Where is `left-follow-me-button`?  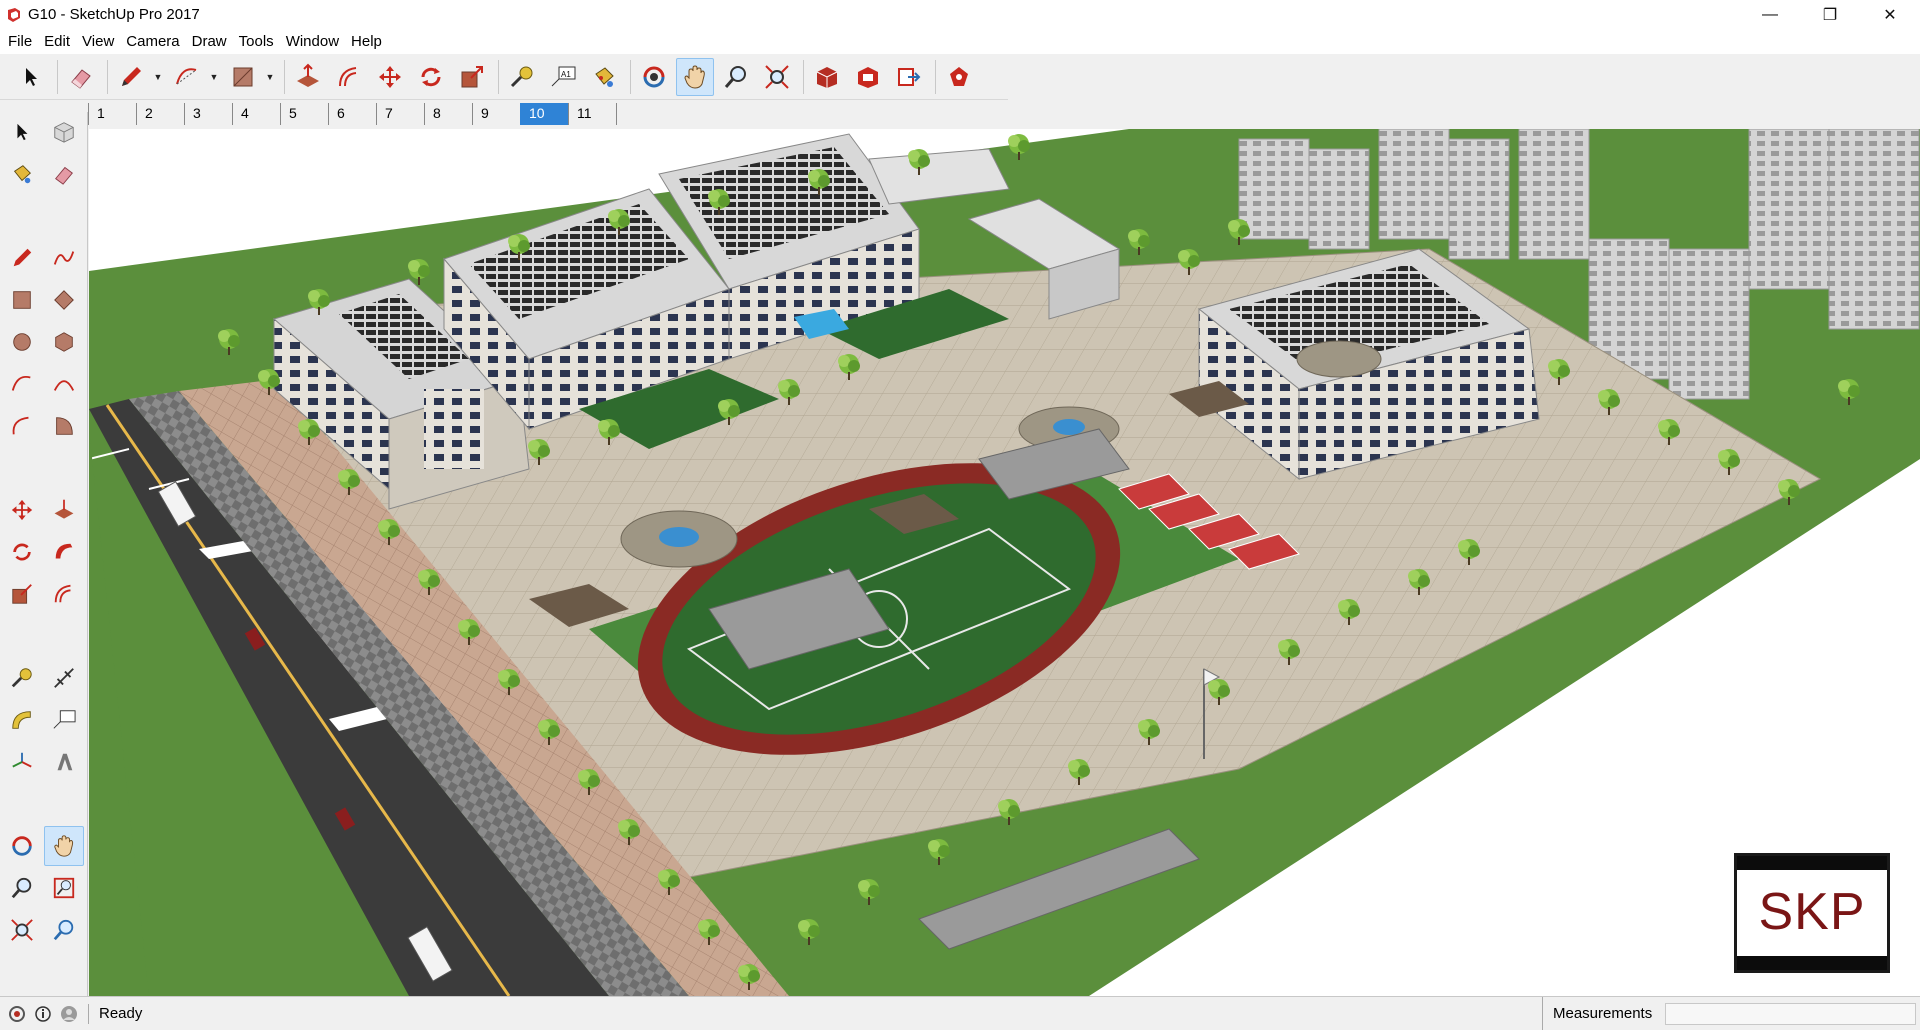
left-follow-me-button is located at coordinates (64, 552).